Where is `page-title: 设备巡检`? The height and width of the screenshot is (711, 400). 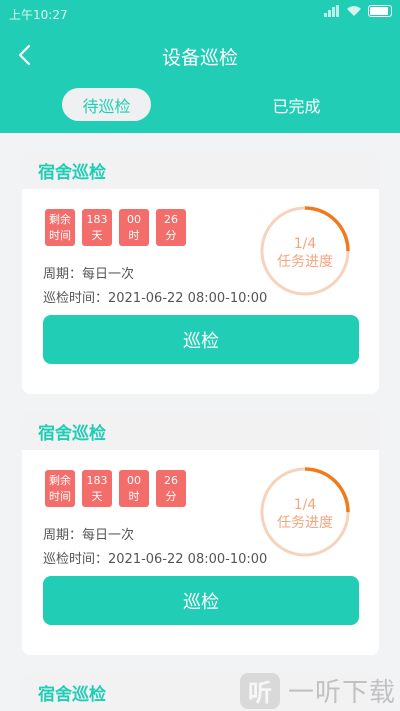
page-title: 设备巡检 is located at coordinates (199, 58).